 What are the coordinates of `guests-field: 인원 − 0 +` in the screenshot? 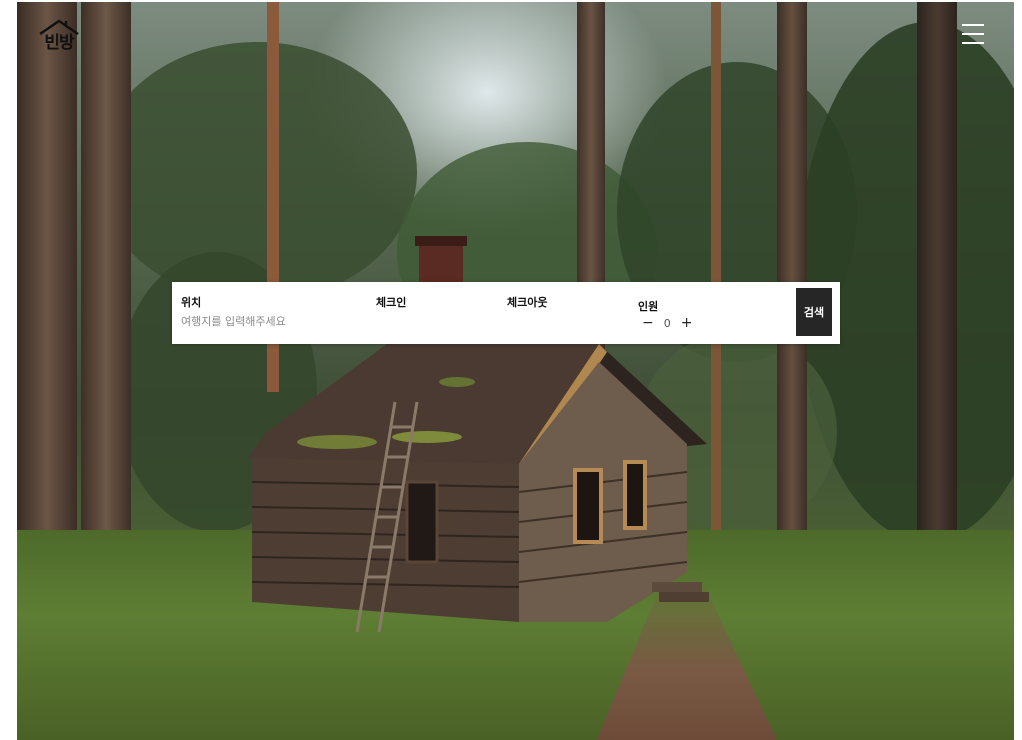 It's located at (667, 314).